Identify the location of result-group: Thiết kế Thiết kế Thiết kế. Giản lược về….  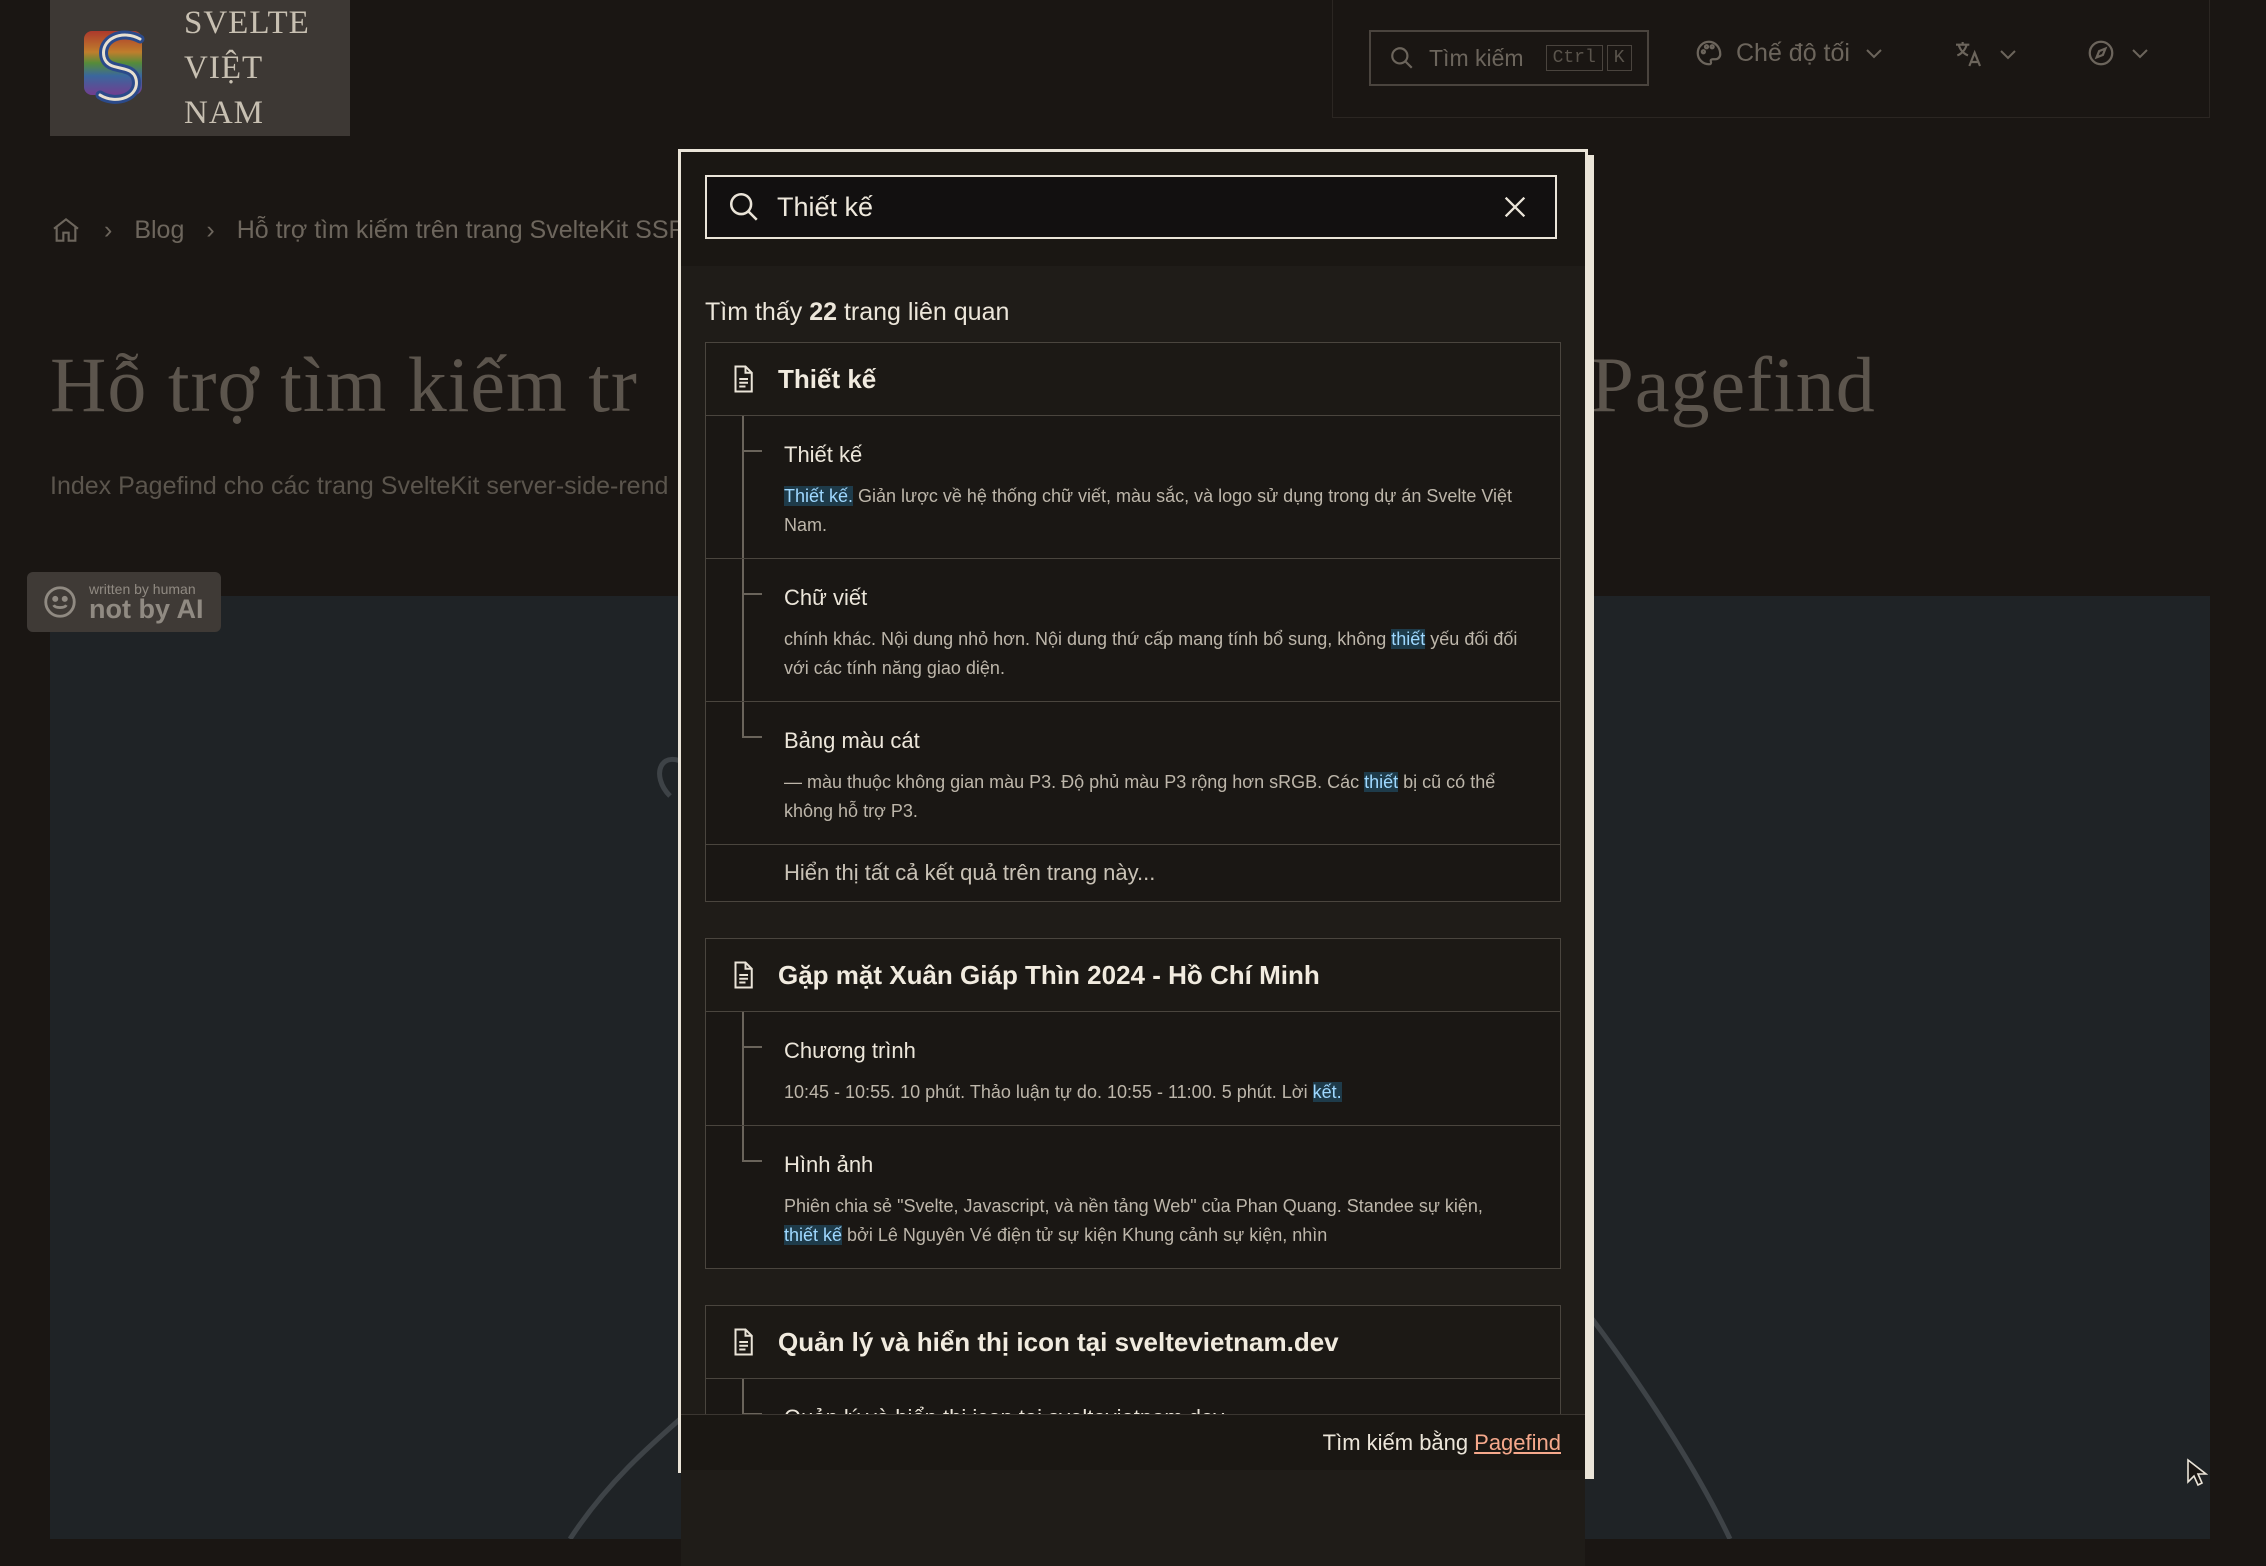
(1133, 622).